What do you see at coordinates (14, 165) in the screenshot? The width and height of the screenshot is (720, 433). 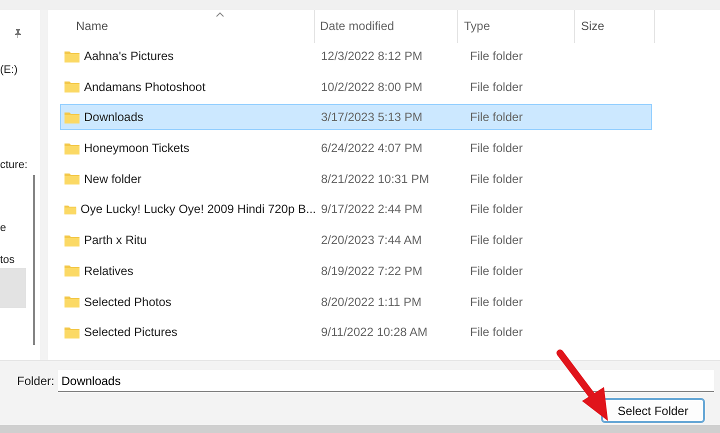 I see `sidebar-item: cture:` at bounding box center [14, 165].